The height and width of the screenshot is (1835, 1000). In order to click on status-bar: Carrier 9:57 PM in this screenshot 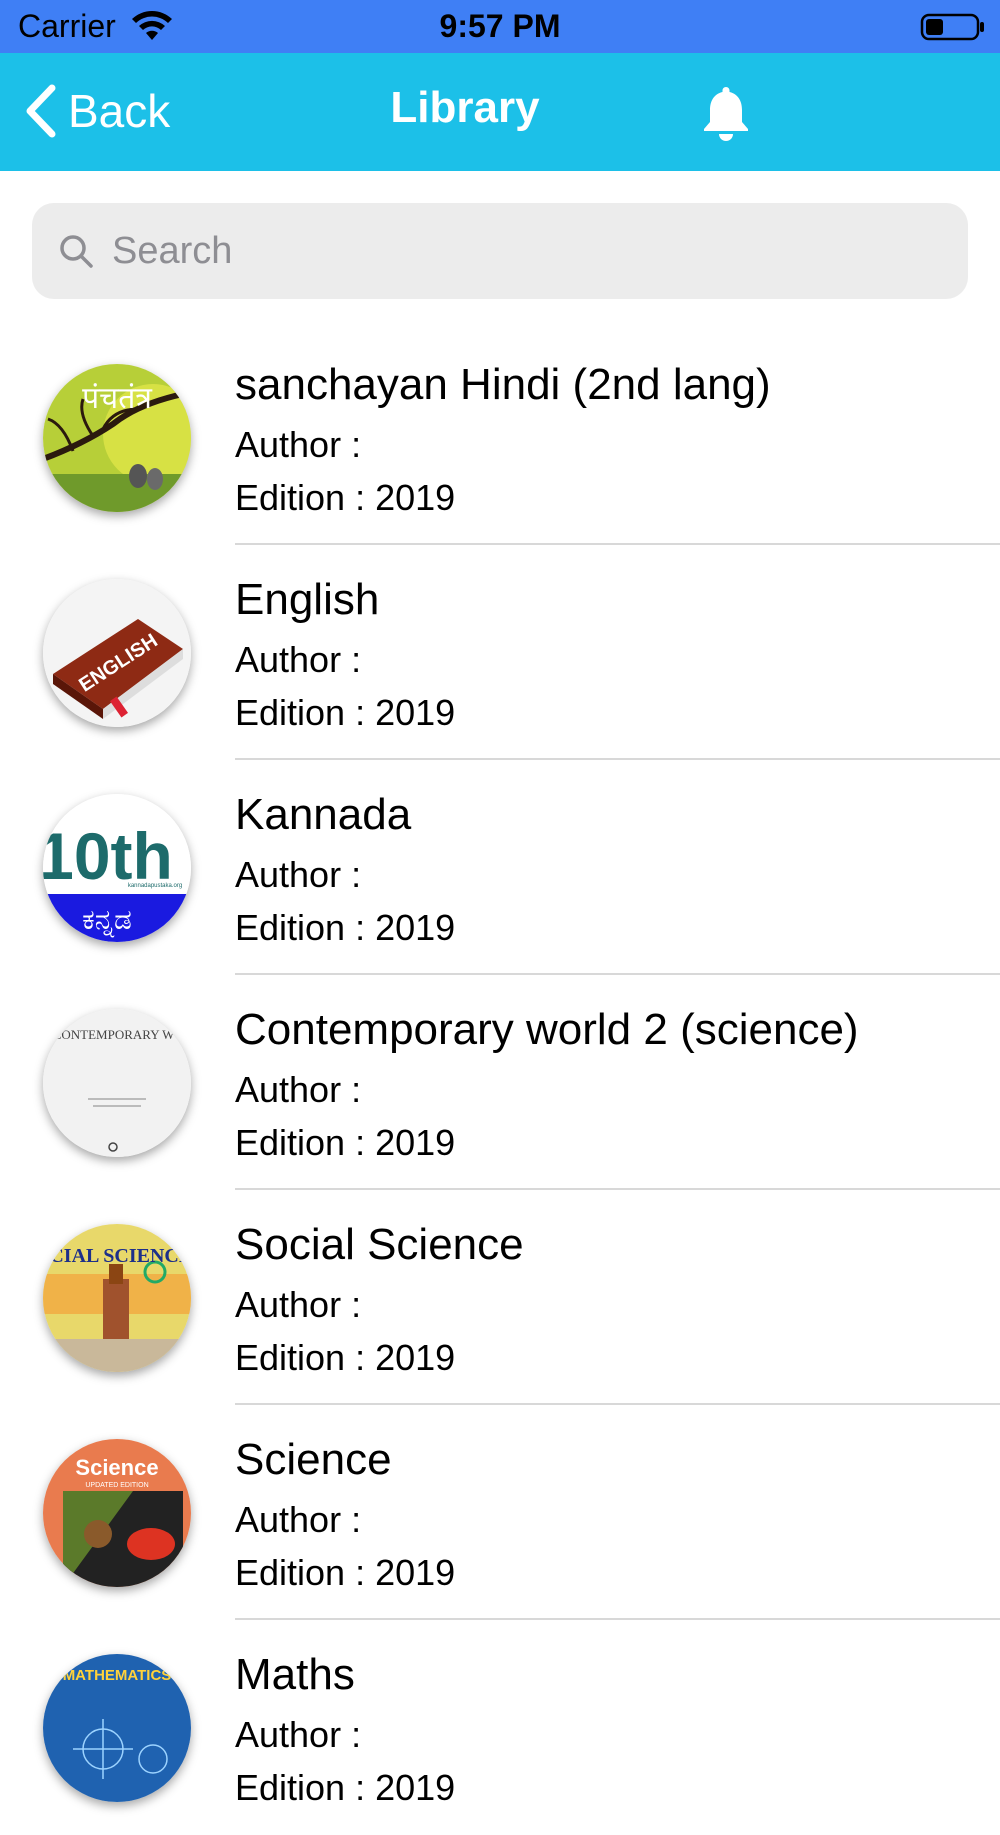, I will do `click(500, 26)`.